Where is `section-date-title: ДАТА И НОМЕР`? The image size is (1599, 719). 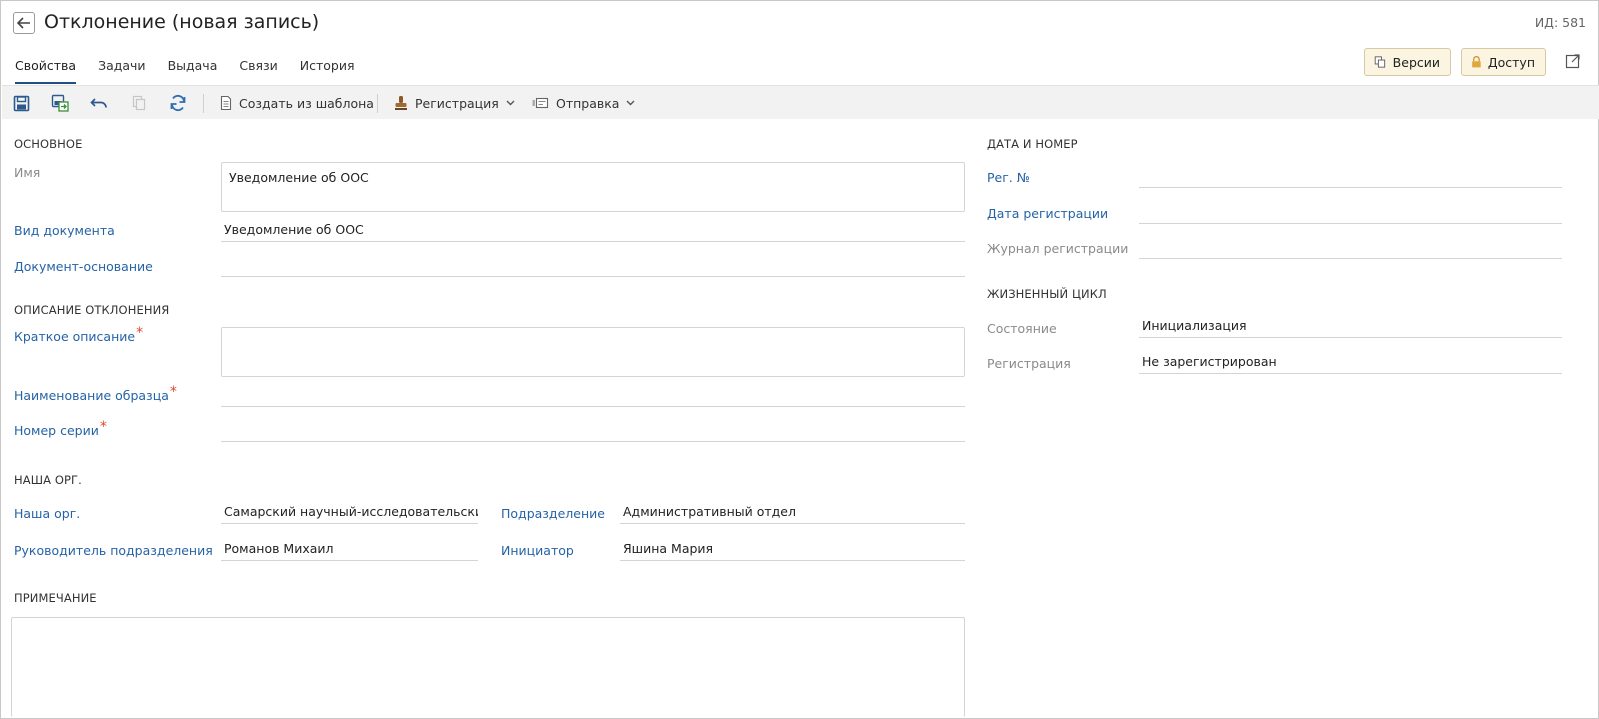
section-date-title: ДАТА И НОМЕР is located at coordinates (1032, 144).